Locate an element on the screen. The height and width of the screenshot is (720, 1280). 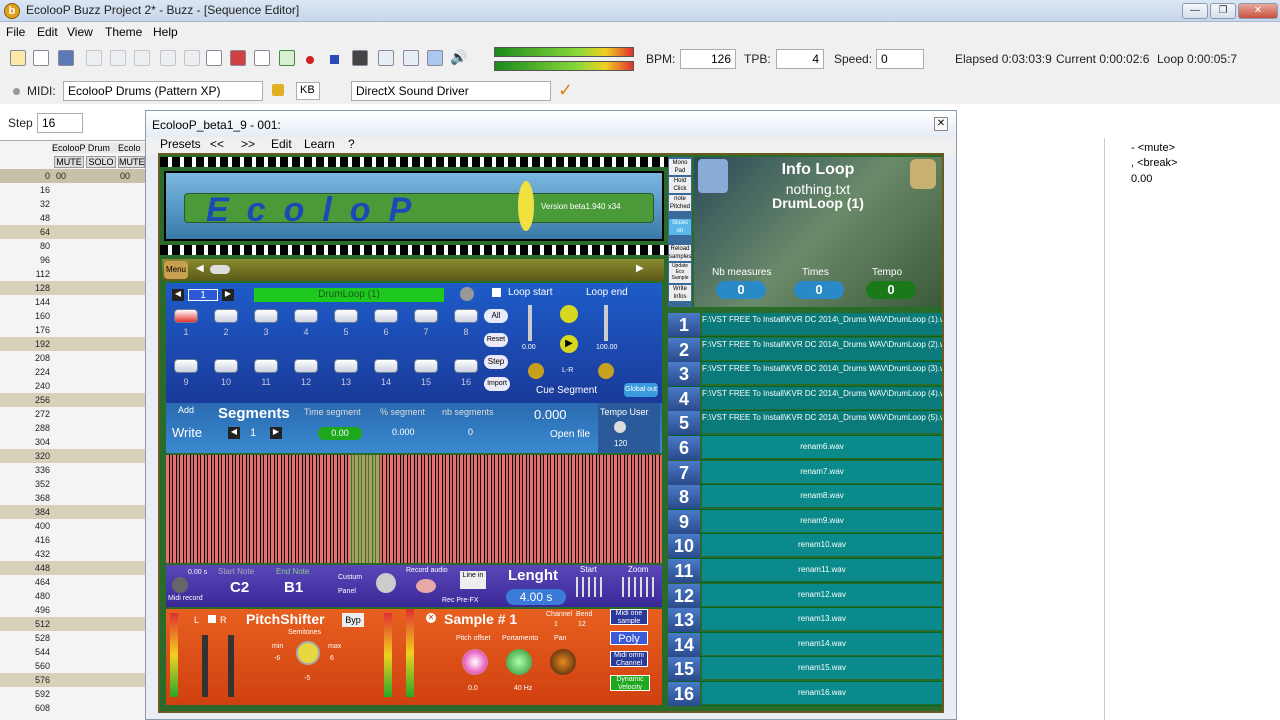
sequence-row: 528 is located at coordinates (72, 638).